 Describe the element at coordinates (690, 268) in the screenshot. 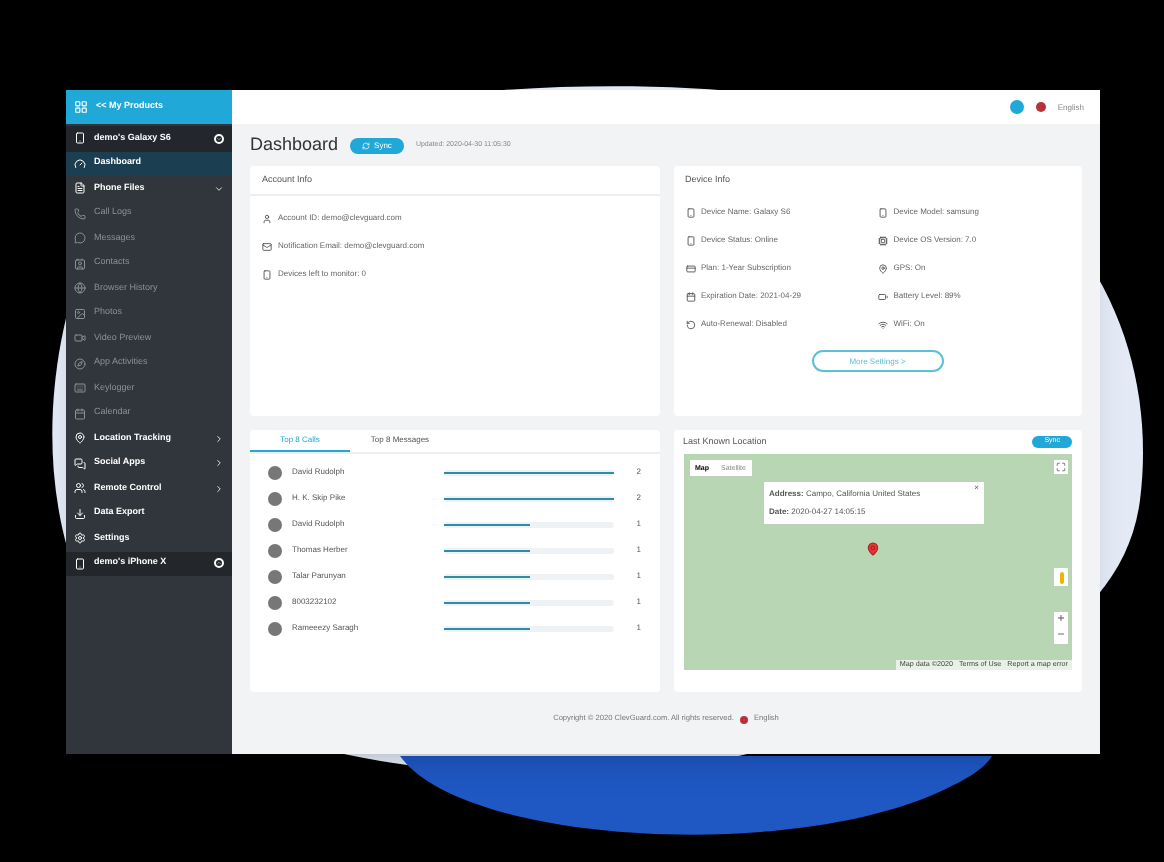

I see `card-icon` at that location.